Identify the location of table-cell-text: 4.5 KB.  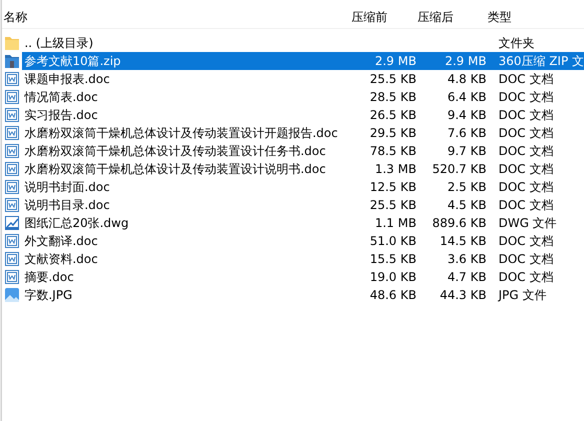
(466, 205).